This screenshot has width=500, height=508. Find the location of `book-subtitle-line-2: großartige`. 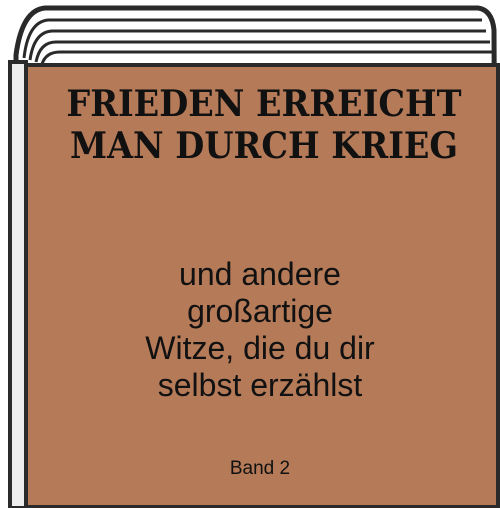

book-subtitle-line-2: großartige is located at coordinates (260, 311).